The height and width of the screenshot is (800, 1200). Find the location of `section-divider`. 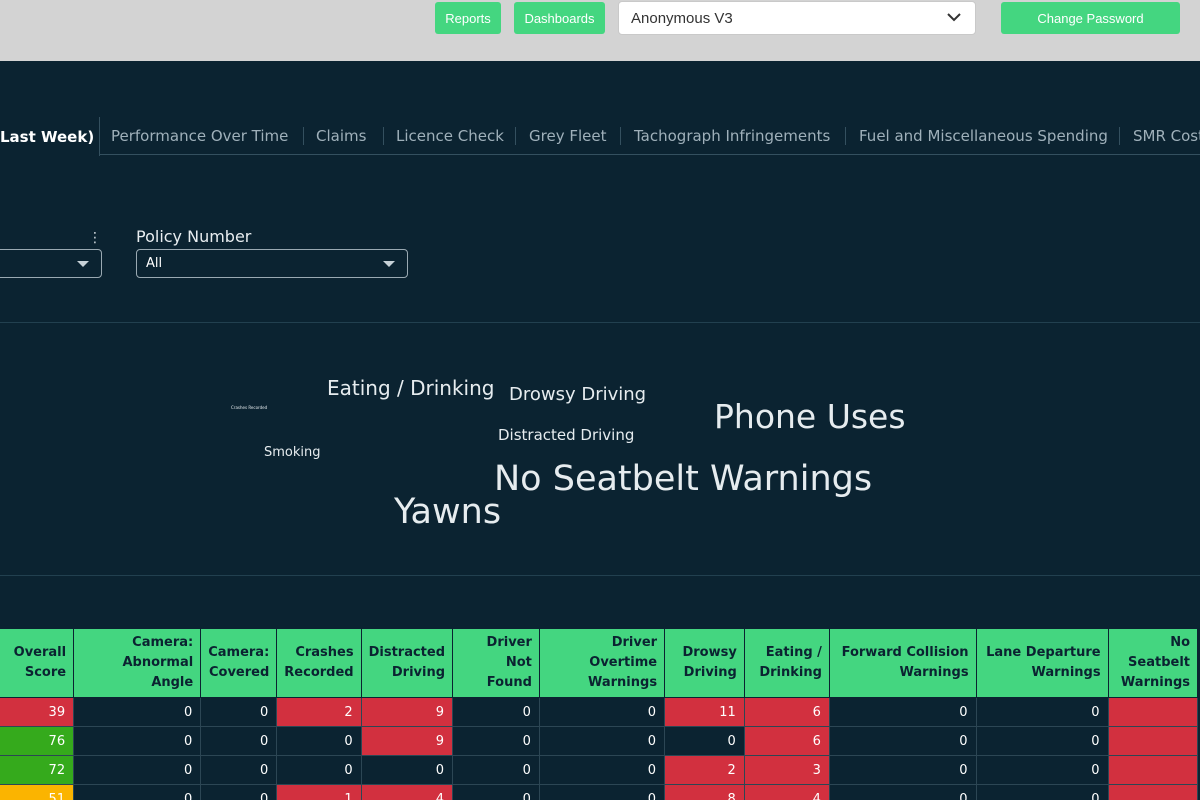

section-divider is located at coordinates (600, 322).